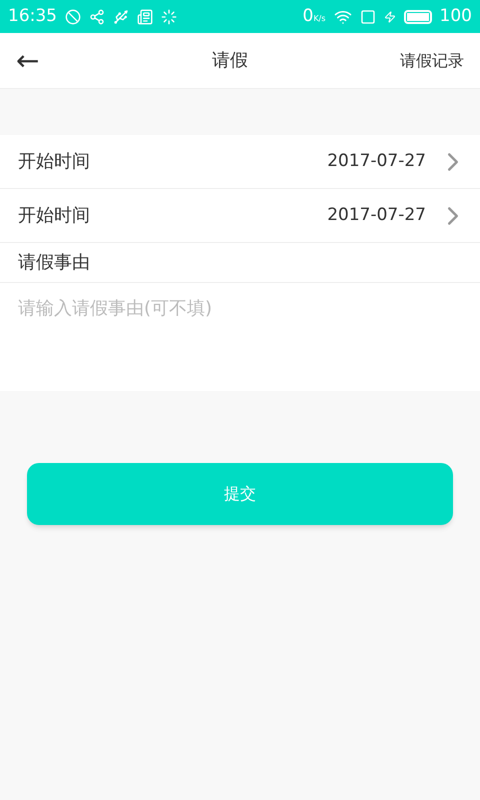  I want to click on blocked-icon, so click(73, 16).